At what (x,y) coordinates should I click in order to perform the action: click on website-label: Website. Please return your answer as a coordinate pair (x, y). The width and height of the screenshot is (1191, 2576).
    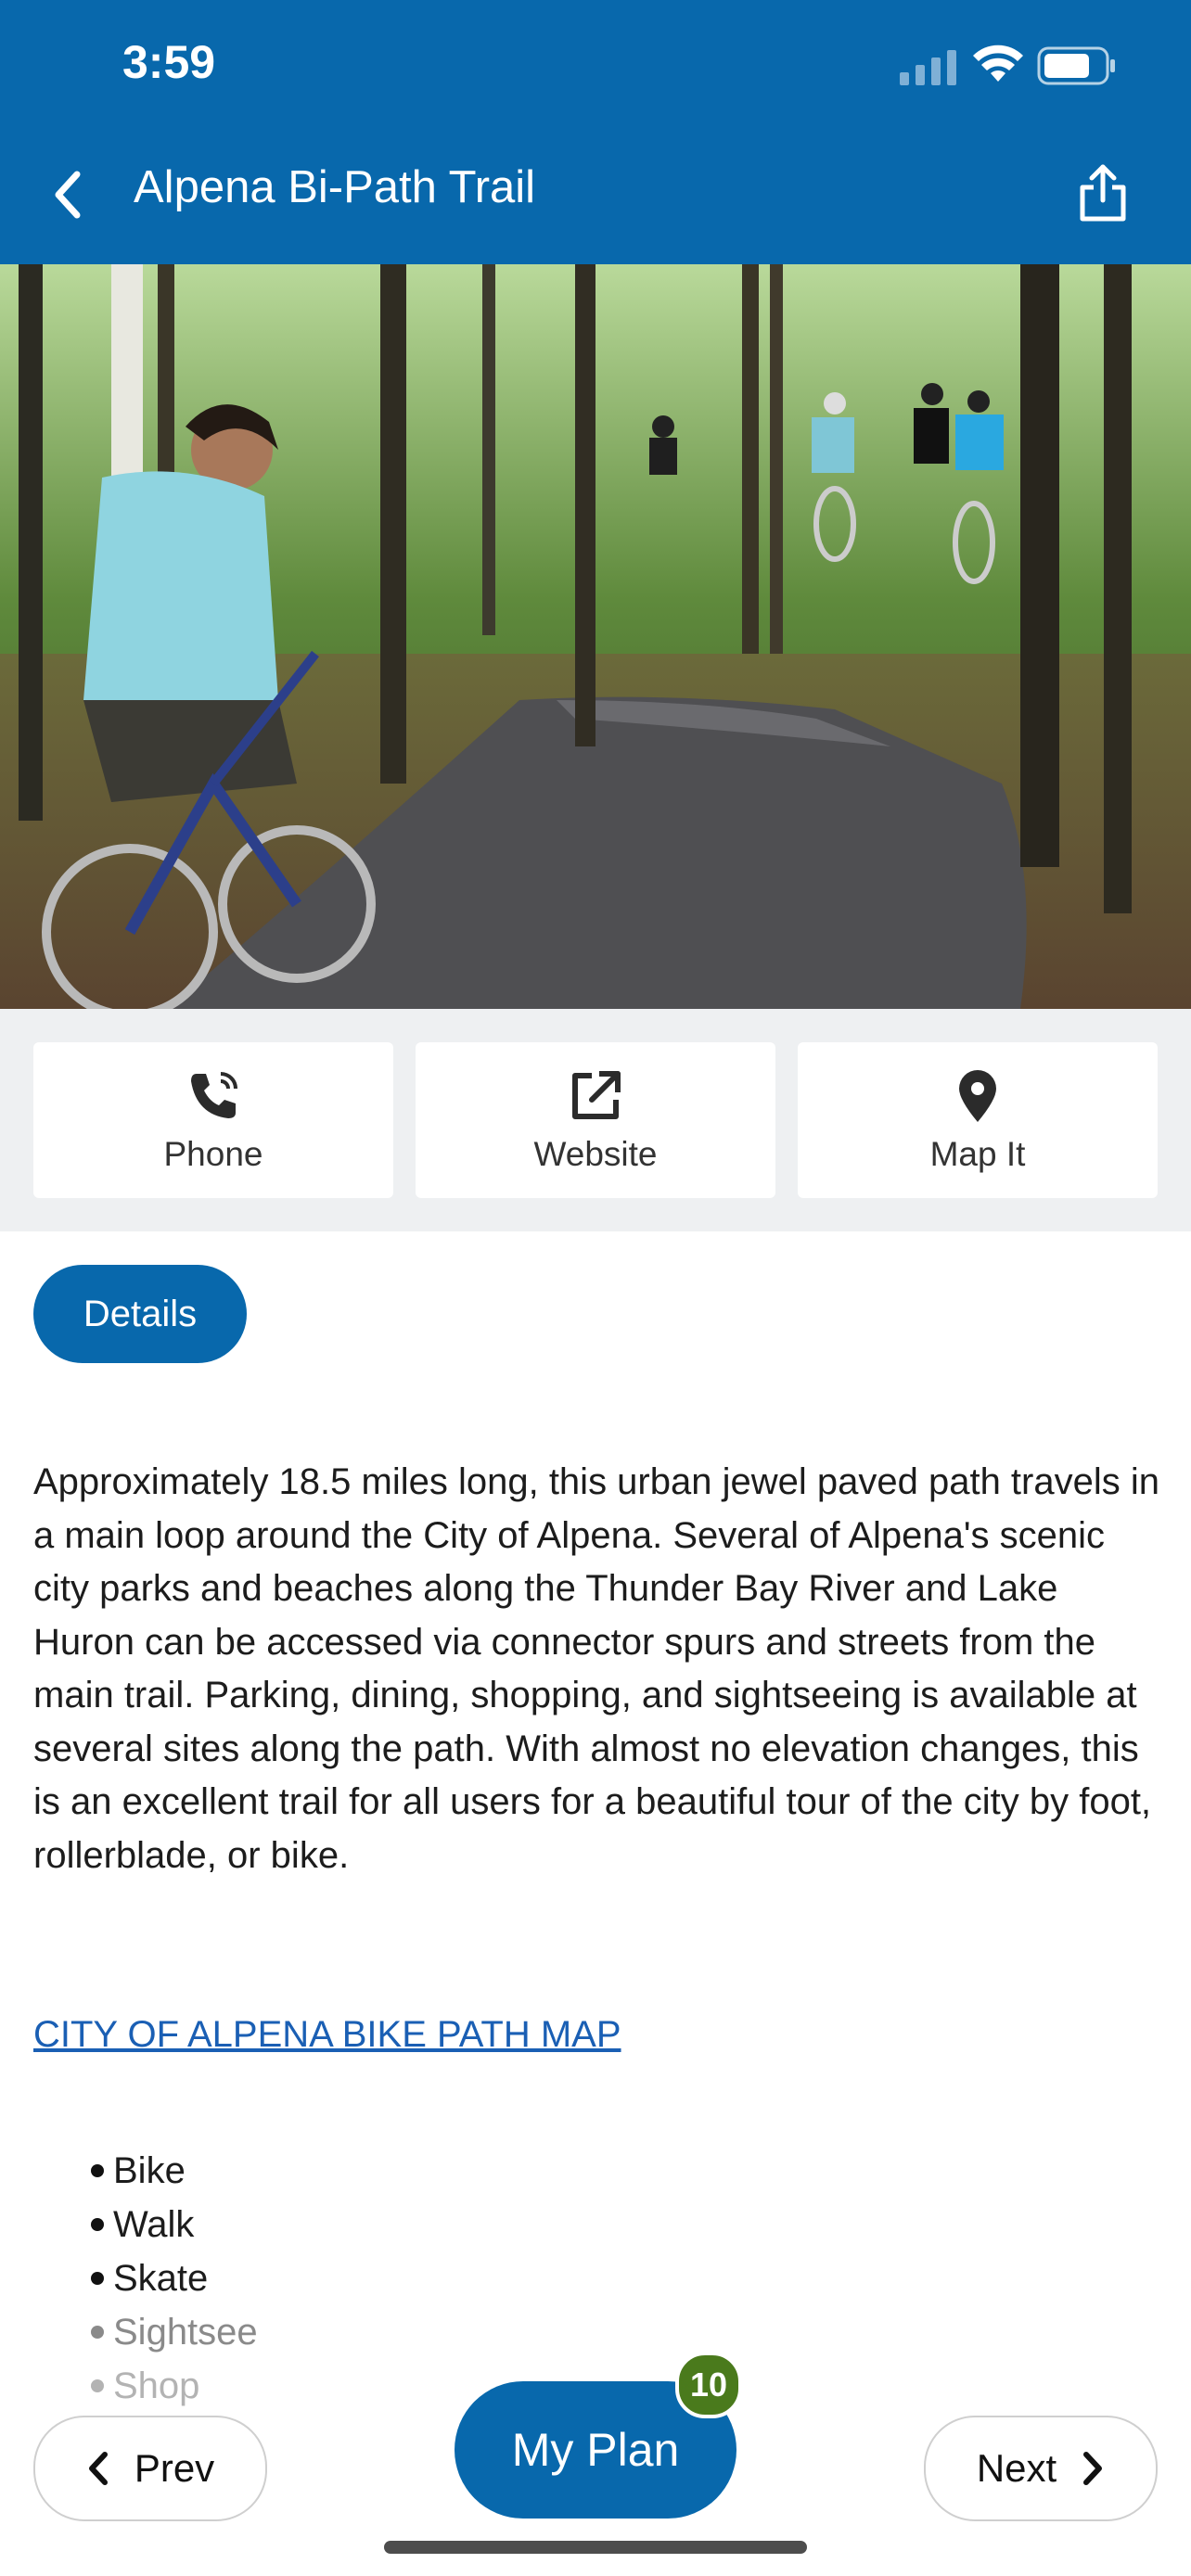
    Looking at the image, I should click on (595, 1154).